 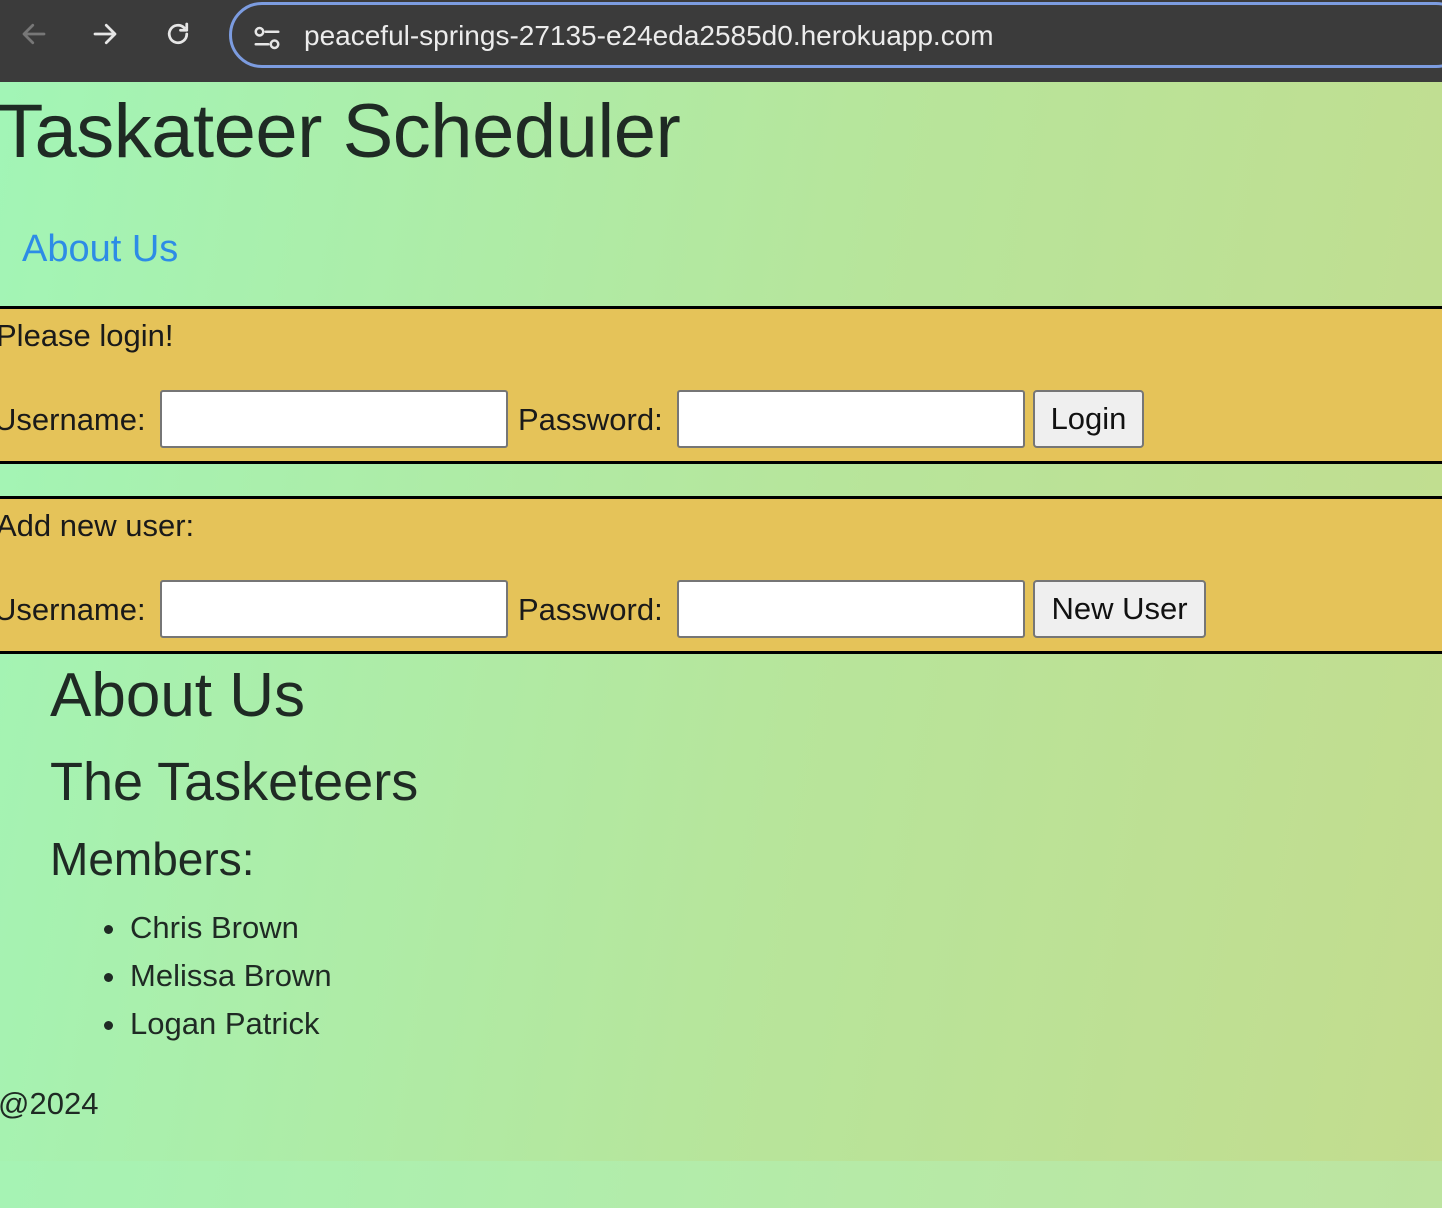 I want to click on login-password-input, so click(x=851, y=419).